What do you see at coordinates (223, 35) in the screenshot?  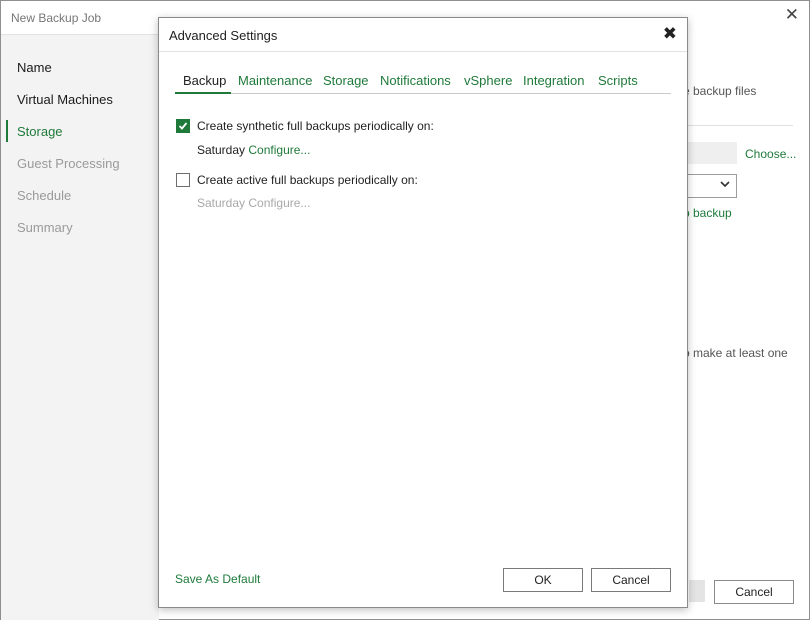 I see `dialog-title: Advanced Settings` at bounding box center [223, 35].